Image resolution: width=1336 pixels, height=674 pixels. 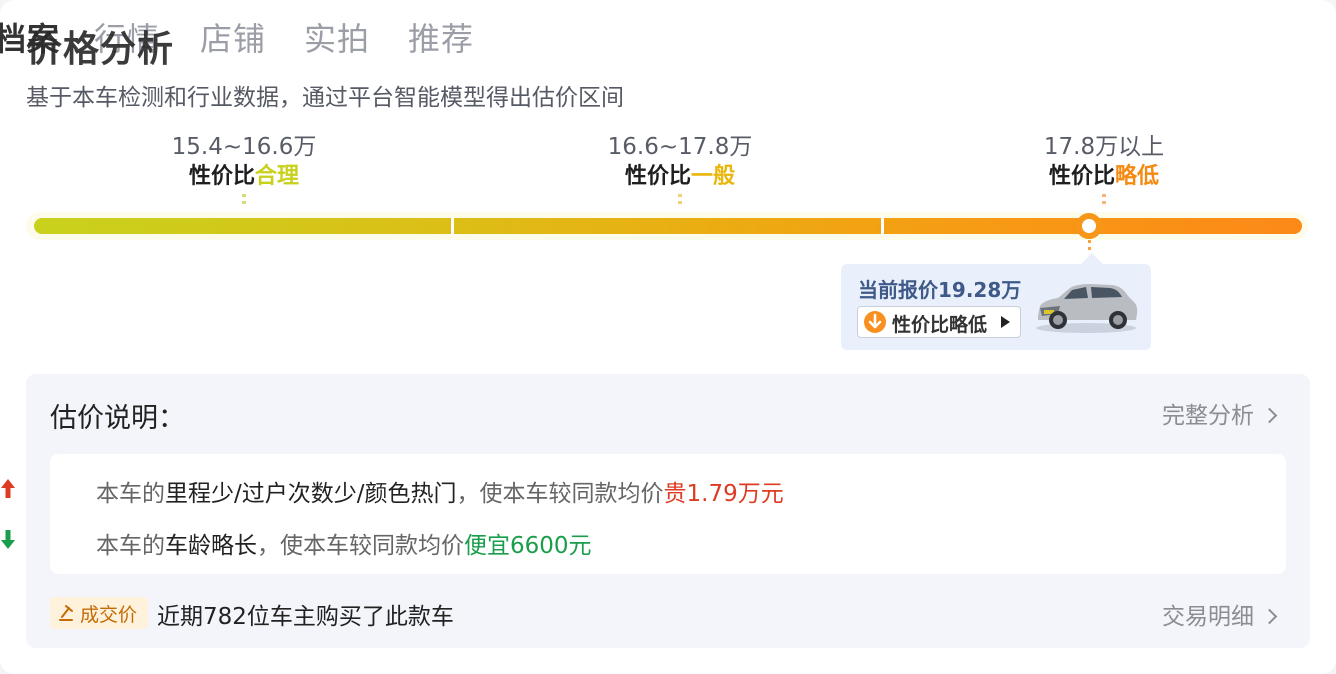 I want to click on current-price-marker, so click(x=1089, y=226).